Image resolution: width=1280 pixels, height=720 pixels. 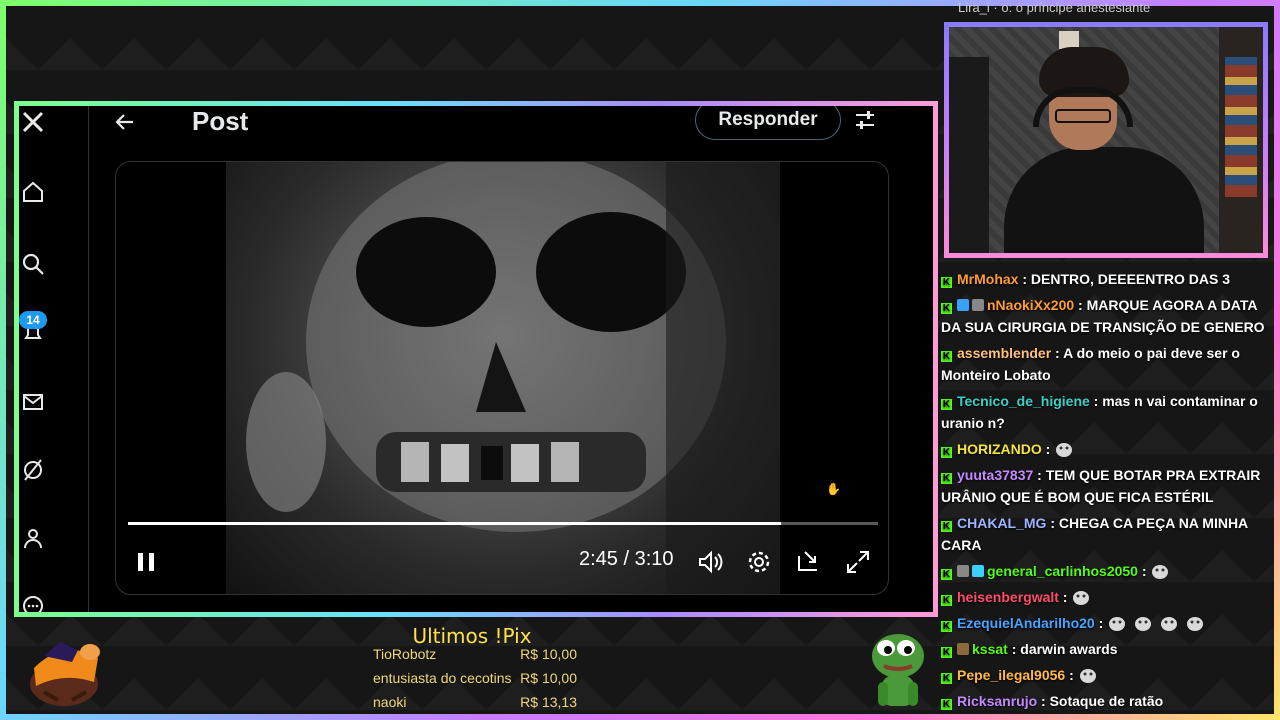 What do you see at coordinates (1106, 701) in the screenshot?
I see `chat-text: Sotaque de ratão` at bounding box center [1106, 701].